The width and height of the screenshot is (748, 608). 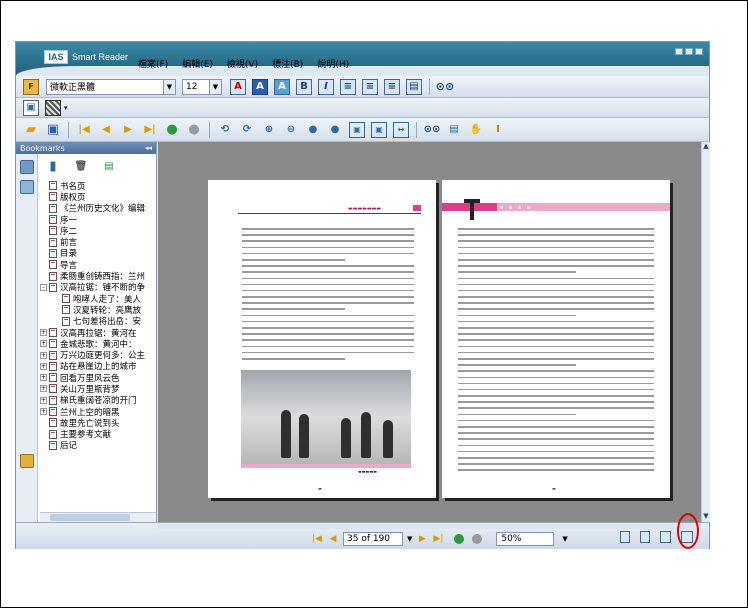 I want to click on binoculars-icon: ⊙⊙, so click(x=445, y=87).